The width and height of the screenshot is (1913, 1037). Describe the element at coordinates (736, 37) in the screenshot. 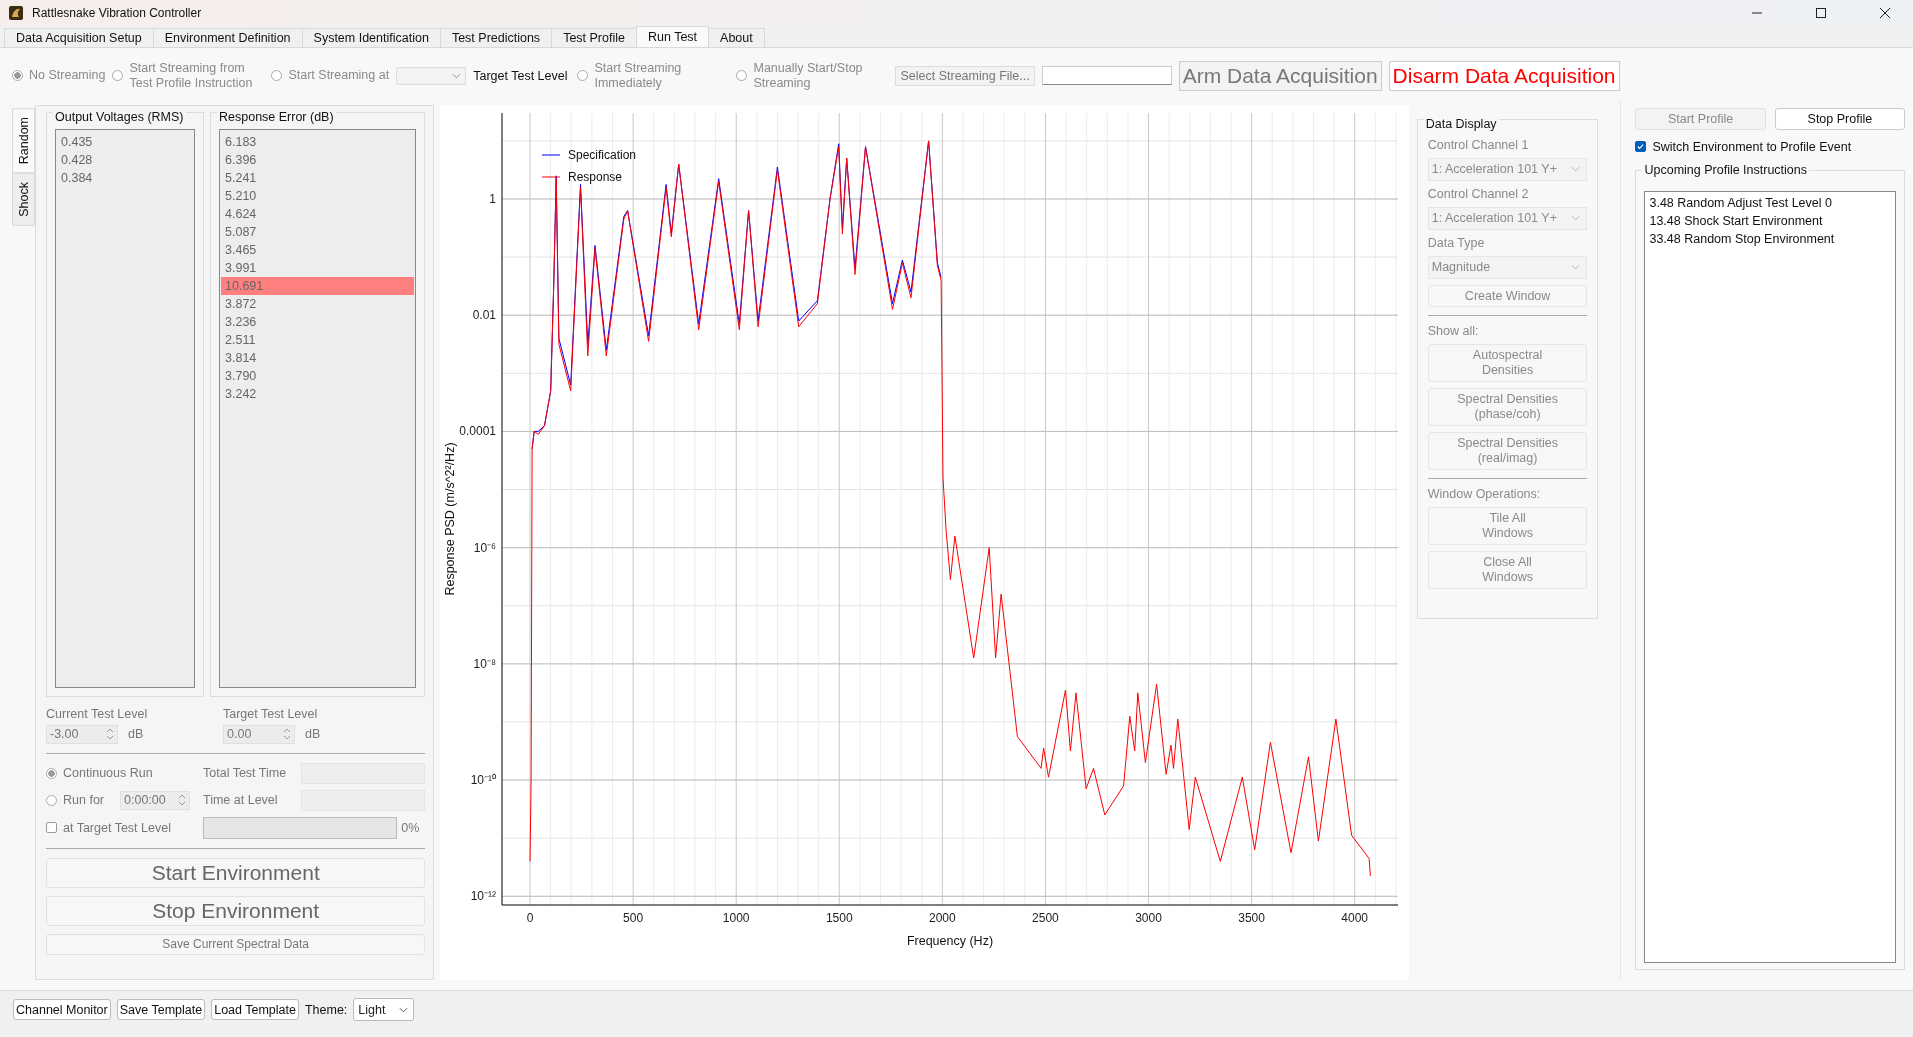

I see `tab: About` at that location.